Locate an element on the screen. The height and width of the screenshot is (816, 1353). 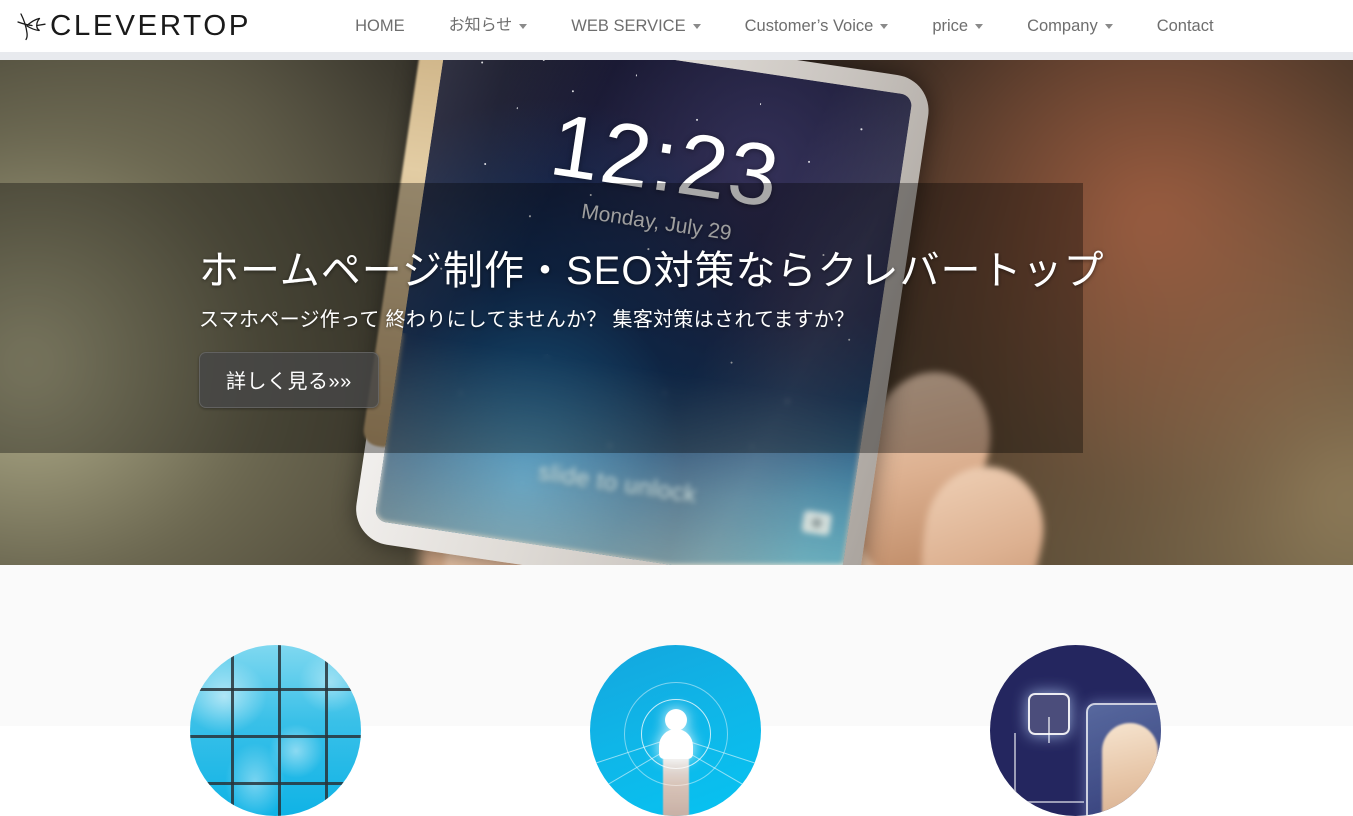
nav-item-company: Company is located at coordinates (1070, 26).